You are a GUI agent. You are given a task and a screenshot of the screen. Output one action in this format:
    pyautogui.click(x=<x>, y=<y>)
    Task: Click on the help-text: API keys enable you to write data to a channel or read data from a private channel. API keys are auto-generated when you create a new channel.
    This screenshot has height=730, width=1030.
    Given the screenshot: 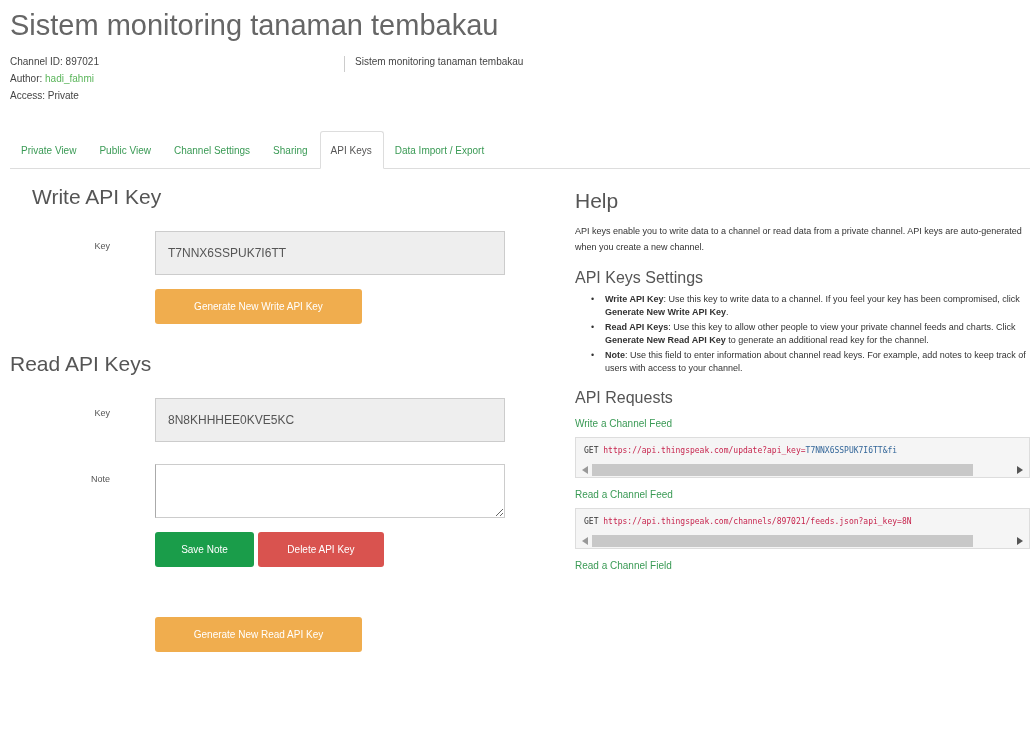 What is the action you would take?
    pyautogui.click(x=799, y=239)
    